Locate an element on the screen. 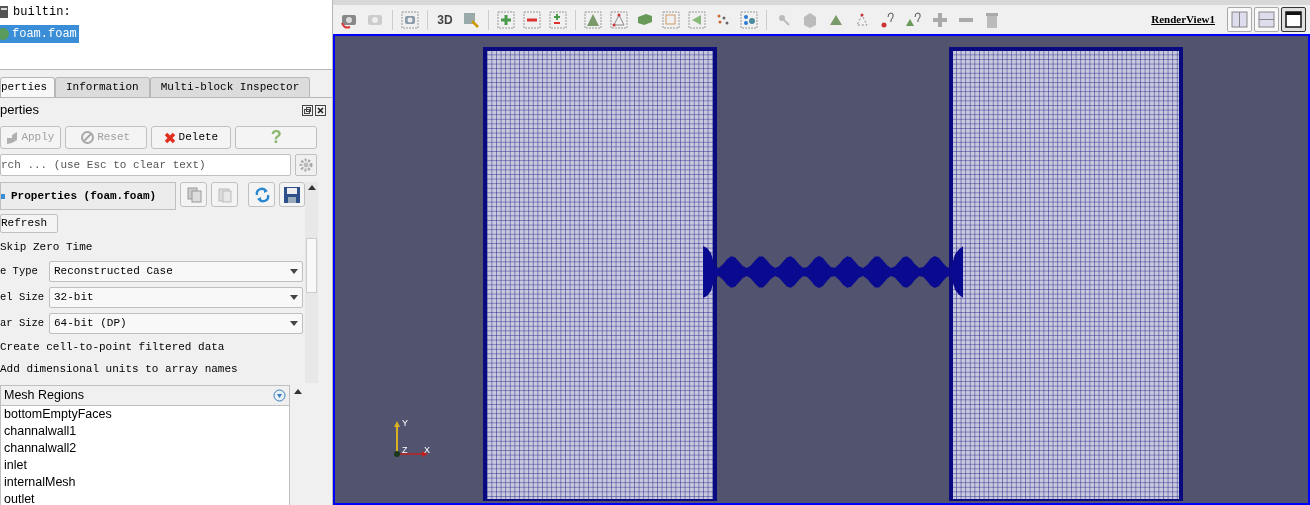 The width and height of the screenshot is (1310, 505). maximize-icon is located at coordinates (1293, 19).